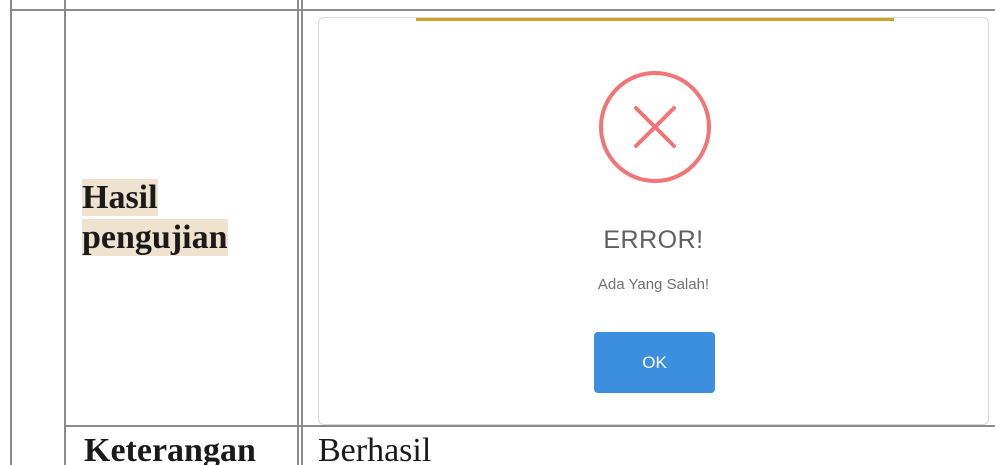 The image size is (995, 465). What do you see at coordinates (655, 19) in the screenshot?
I see `accent-bar` at bounding box center [655, 19].